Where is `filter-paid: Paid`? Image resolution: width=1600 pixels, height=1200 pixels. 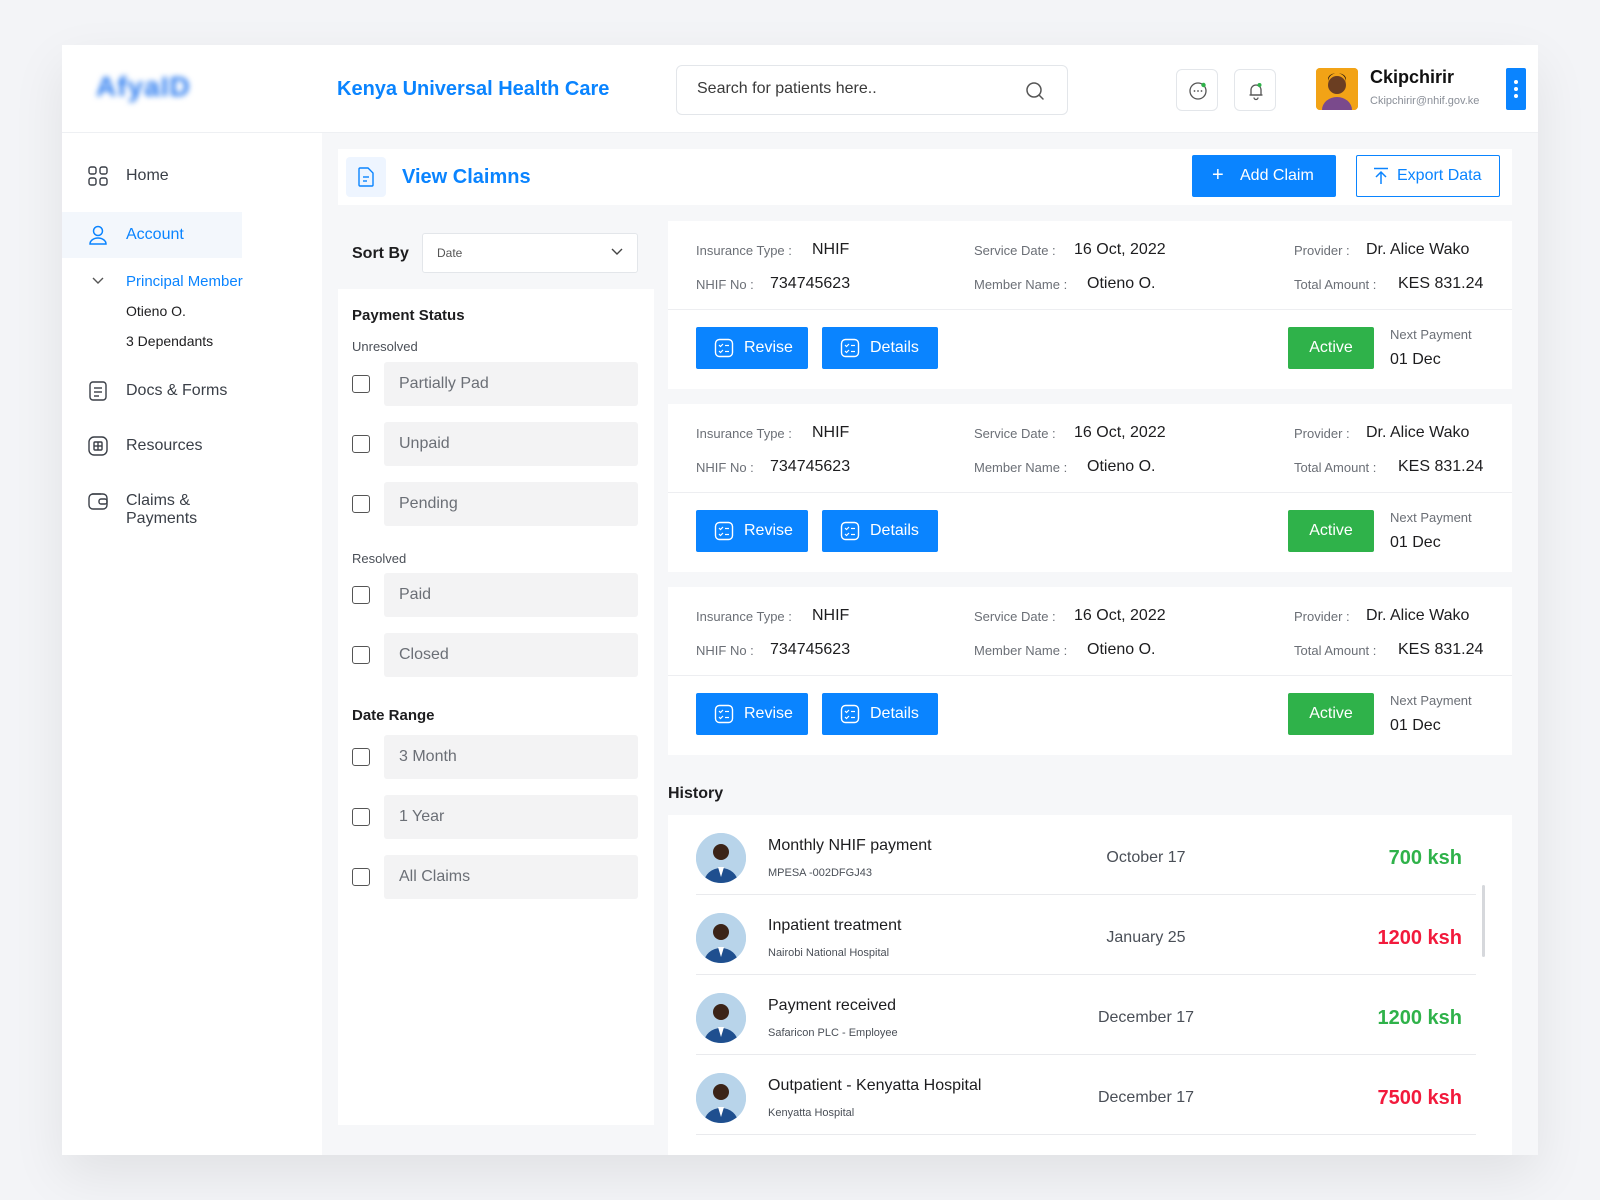
filter-paid: Paid is located at coordinates (495, 595).